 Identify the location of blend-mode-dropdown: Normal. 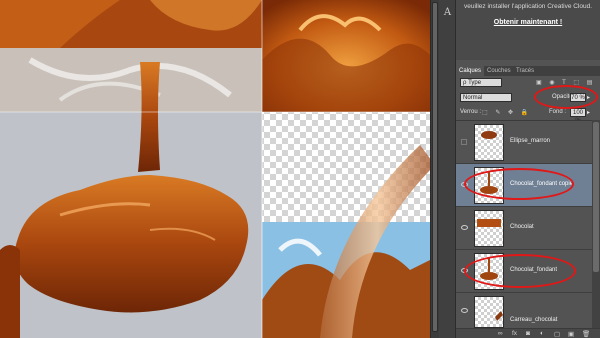
(486, 97).